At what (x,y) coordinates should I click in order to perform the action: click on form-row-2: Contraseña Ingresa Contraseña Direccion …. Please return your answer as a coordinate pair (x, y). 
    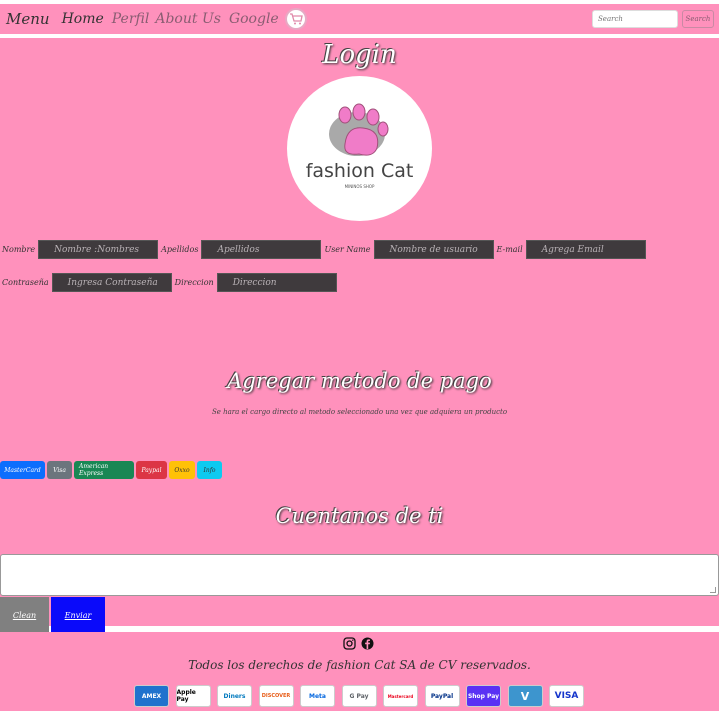
    Looking at the image, I should click on (171, 282).